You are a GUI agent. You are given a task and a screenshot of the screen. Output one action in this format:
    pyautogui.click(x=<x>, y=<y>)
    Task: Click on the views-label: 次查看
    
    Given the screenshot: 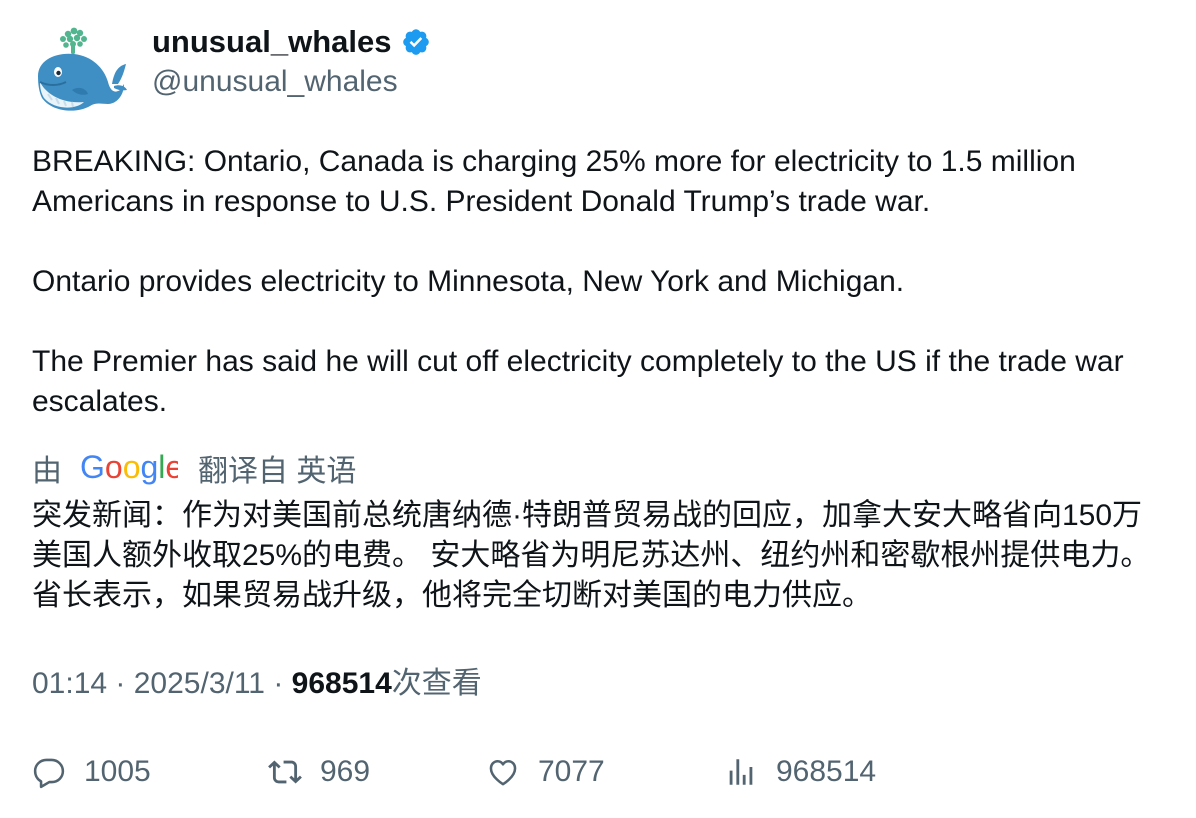 What is the action you would take?
    pyautogui.click(x=436, y=683)
    